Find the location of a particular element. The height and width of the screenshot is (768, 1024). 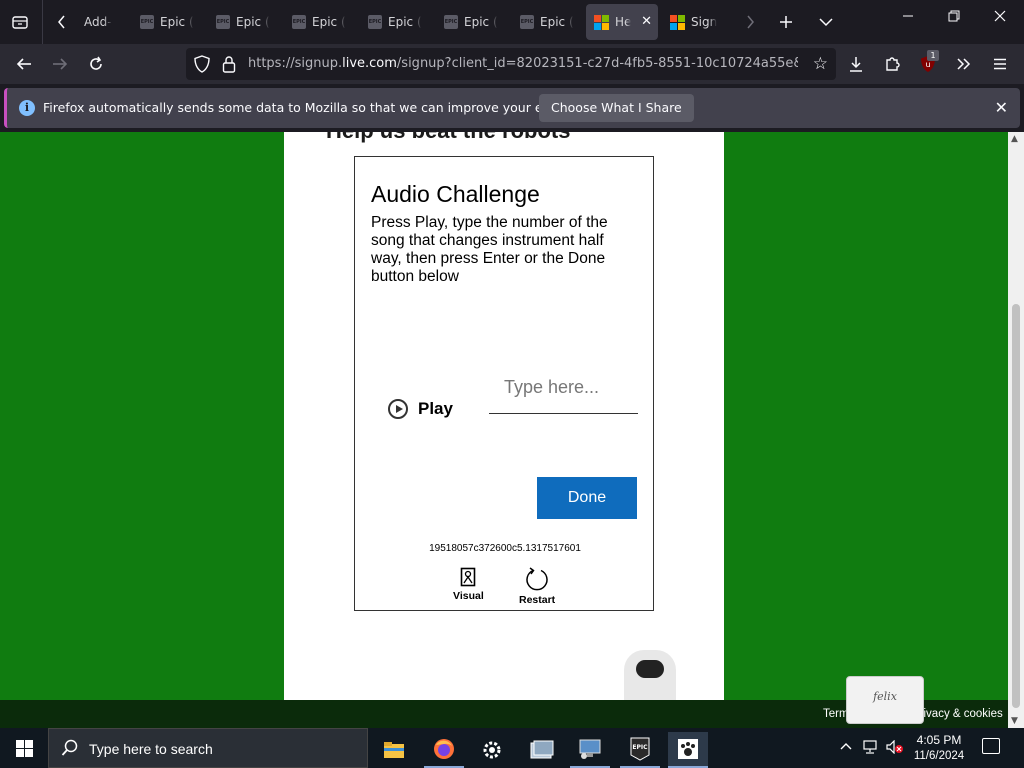

tab-active-microsoft: He ✕ is located at coordinates (622, 22).